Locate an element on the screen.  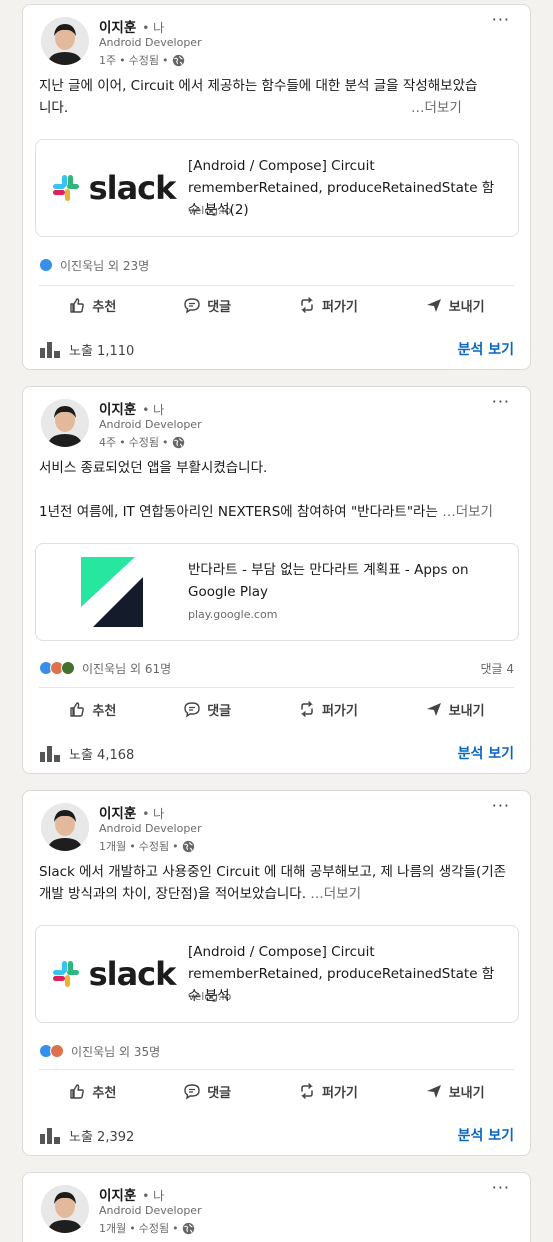
comment-label: 댓글 is located at coordinates (219, 711).